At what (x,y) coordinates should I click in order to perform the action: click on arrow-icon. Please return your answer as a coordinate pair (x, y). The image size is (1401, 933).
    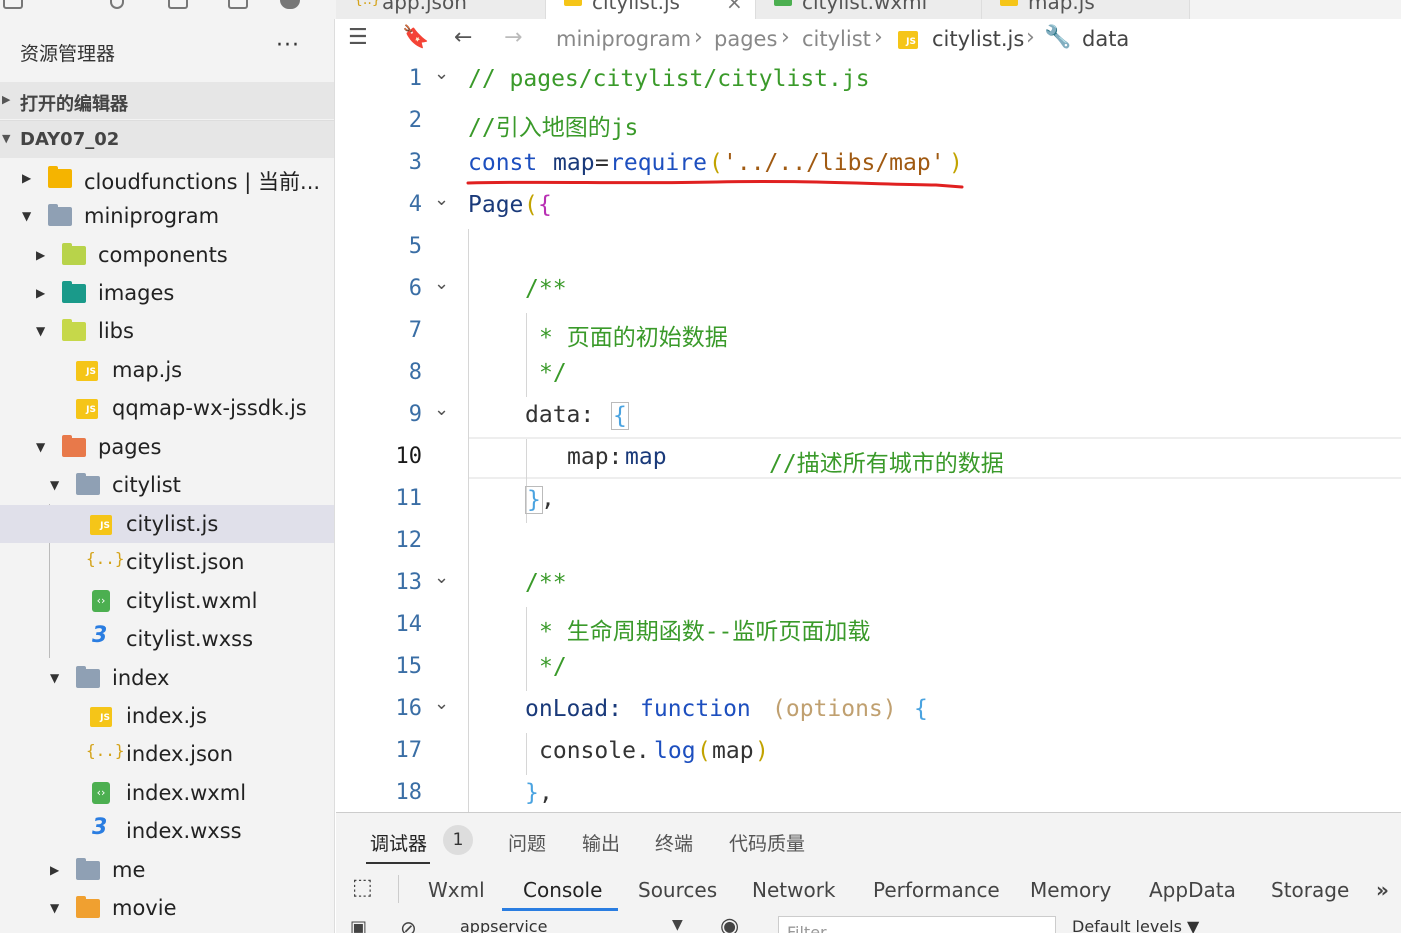
    Looking at the image, I should click on (70, 4).